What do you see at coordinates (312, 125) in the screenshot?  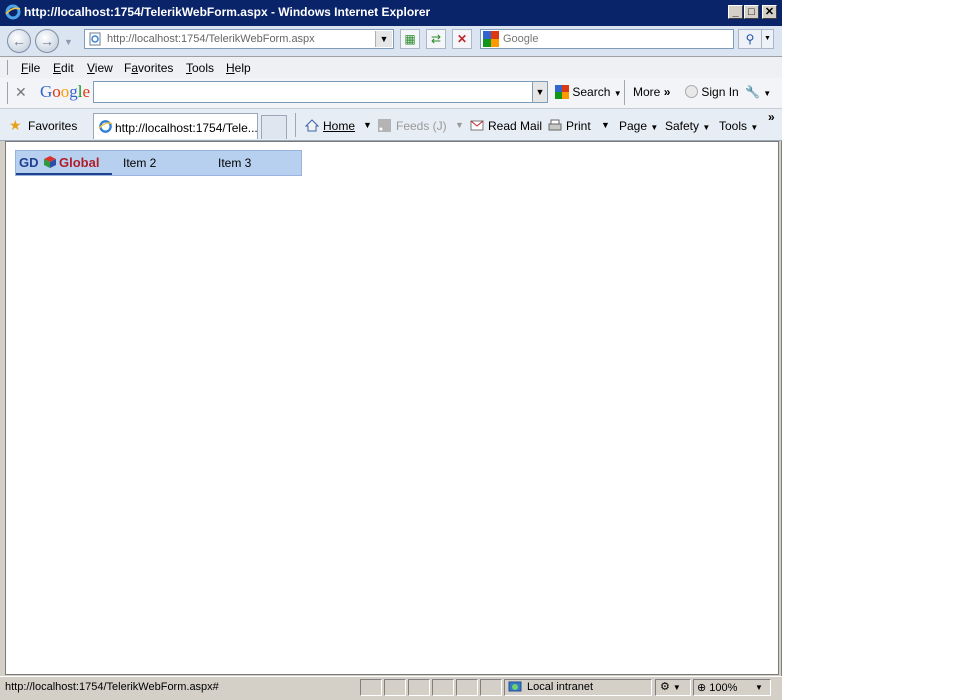 I see `home-icon` at bounding box center [312, 125].